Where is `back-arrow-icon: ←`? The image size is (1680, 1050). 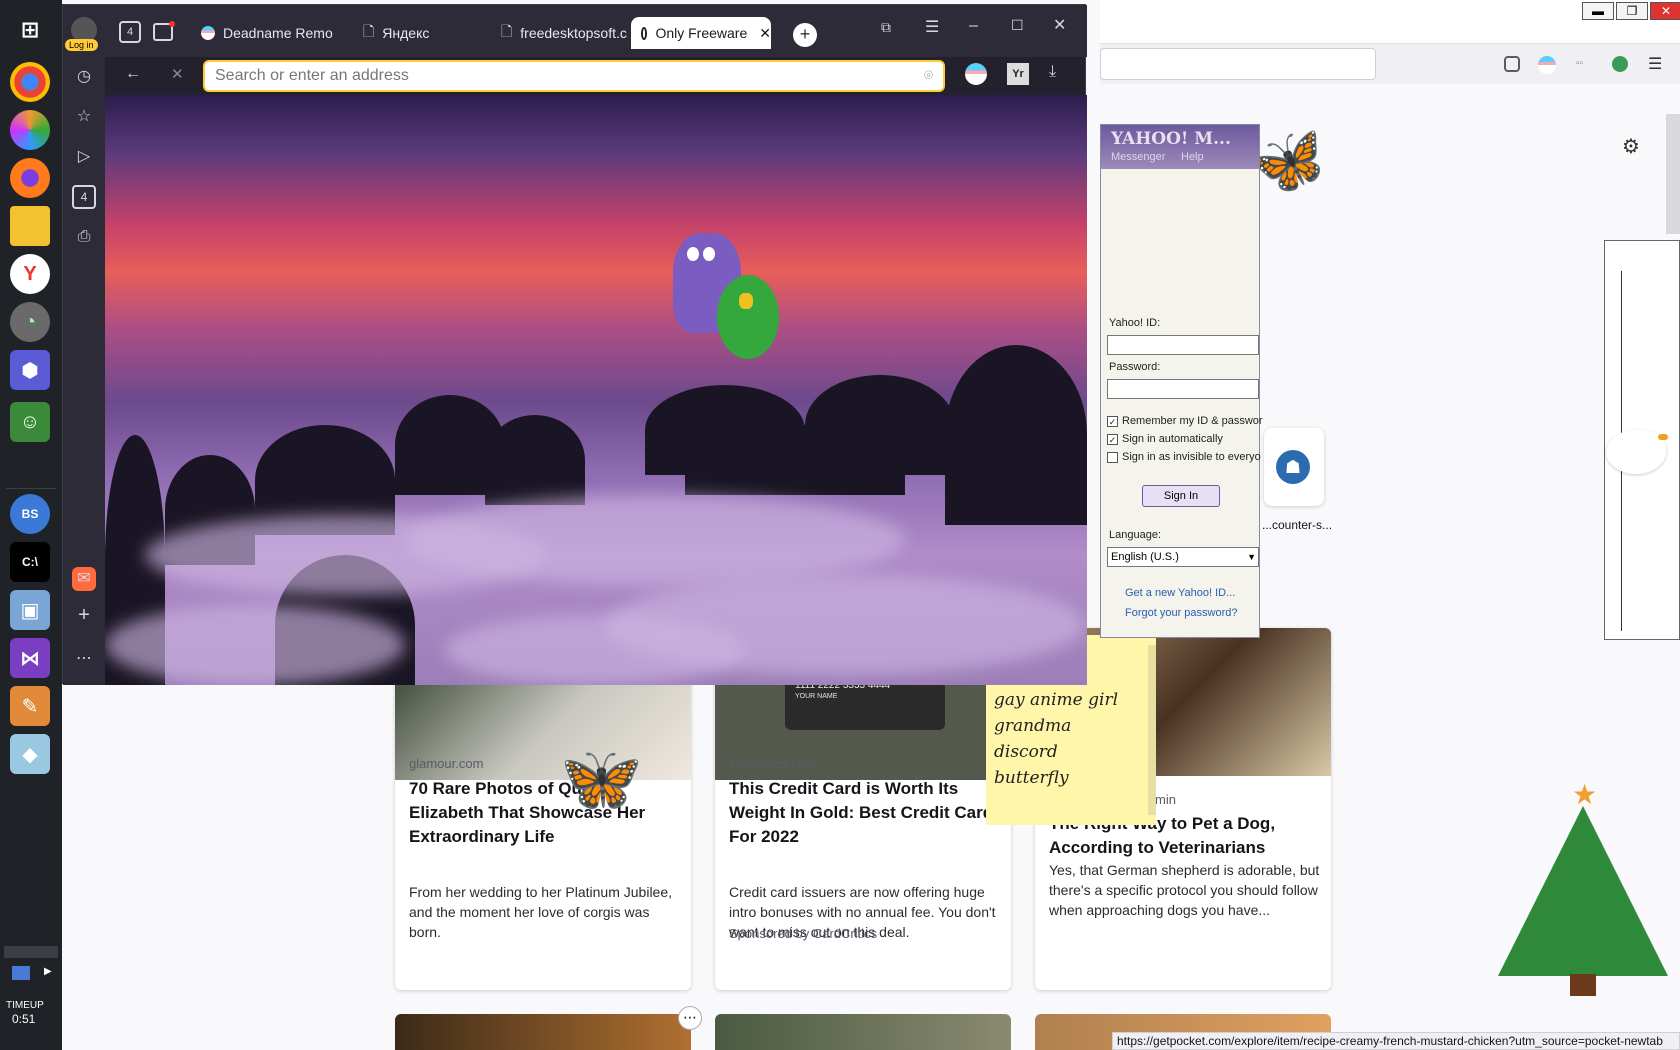
back-arrow-icon: ← is located at coordinates (133, 74).